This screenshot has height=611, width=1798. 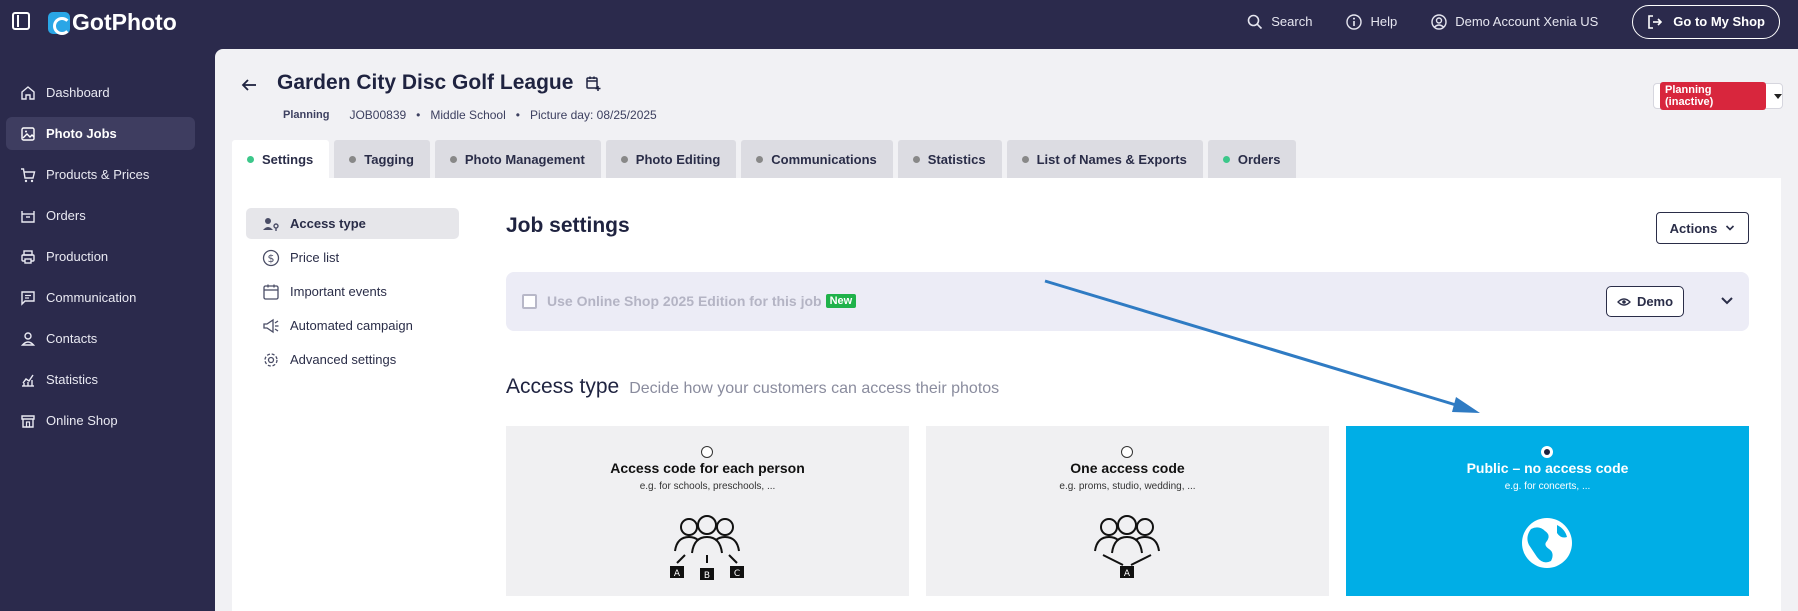 What do you see at coordinates (352, 223) in the screenshot?
I see `subnav-access-type: Access type` at bounding box center [352, 223].